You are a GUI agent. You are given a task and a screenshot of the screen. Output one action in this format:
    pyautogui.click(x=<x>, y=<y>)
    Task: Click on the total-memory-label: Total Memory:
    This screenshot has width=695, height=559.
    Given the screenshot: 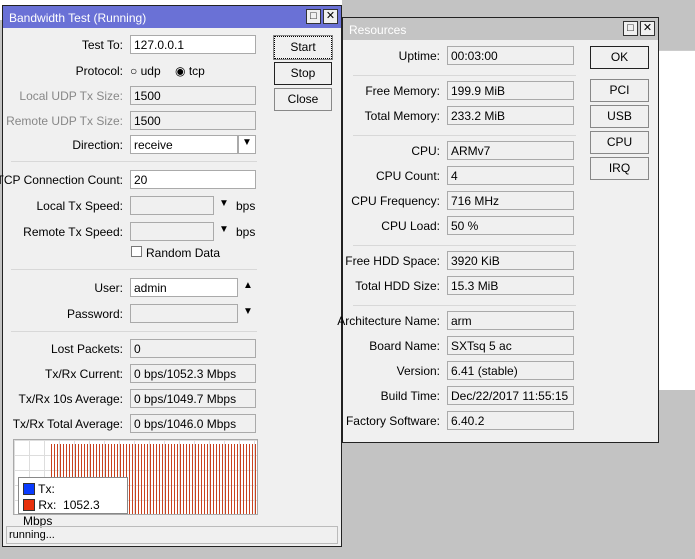 What is the action you would take?
    pyautogui.click(x=402, y=116)
    